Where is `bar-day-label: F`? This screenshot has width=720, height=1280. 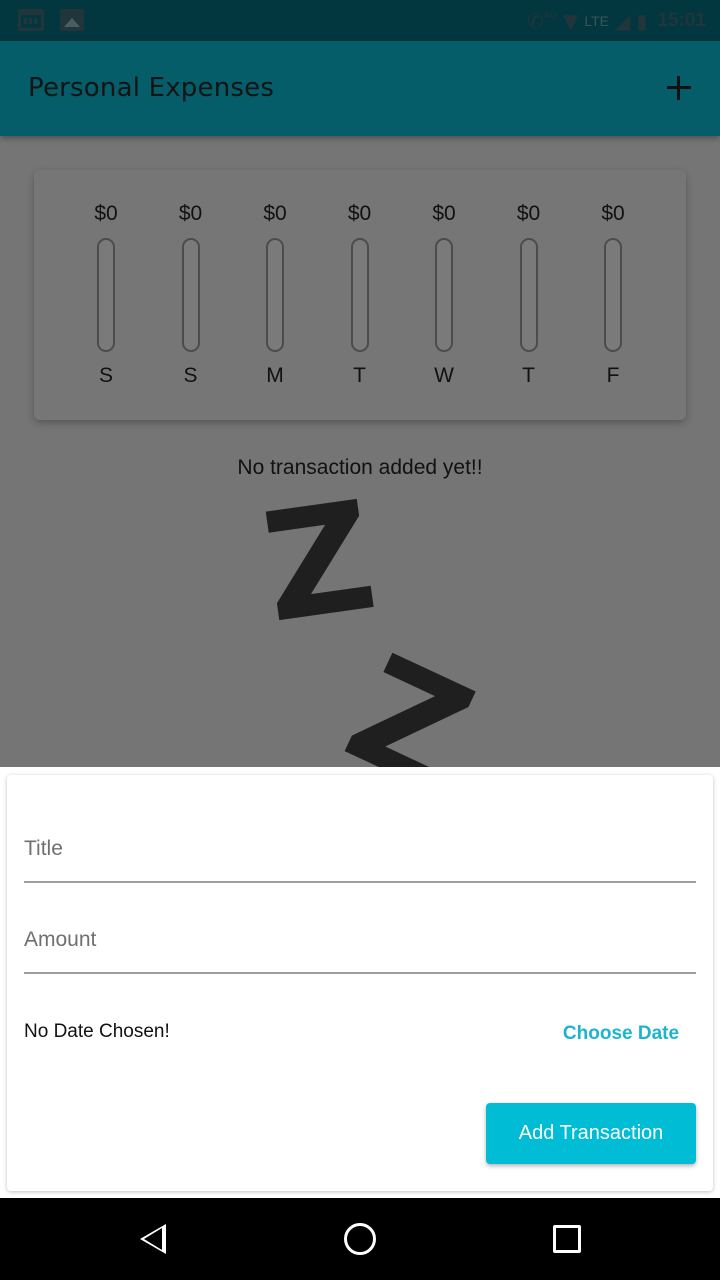
bar-day-label: F is located at coordinates (613, 375).